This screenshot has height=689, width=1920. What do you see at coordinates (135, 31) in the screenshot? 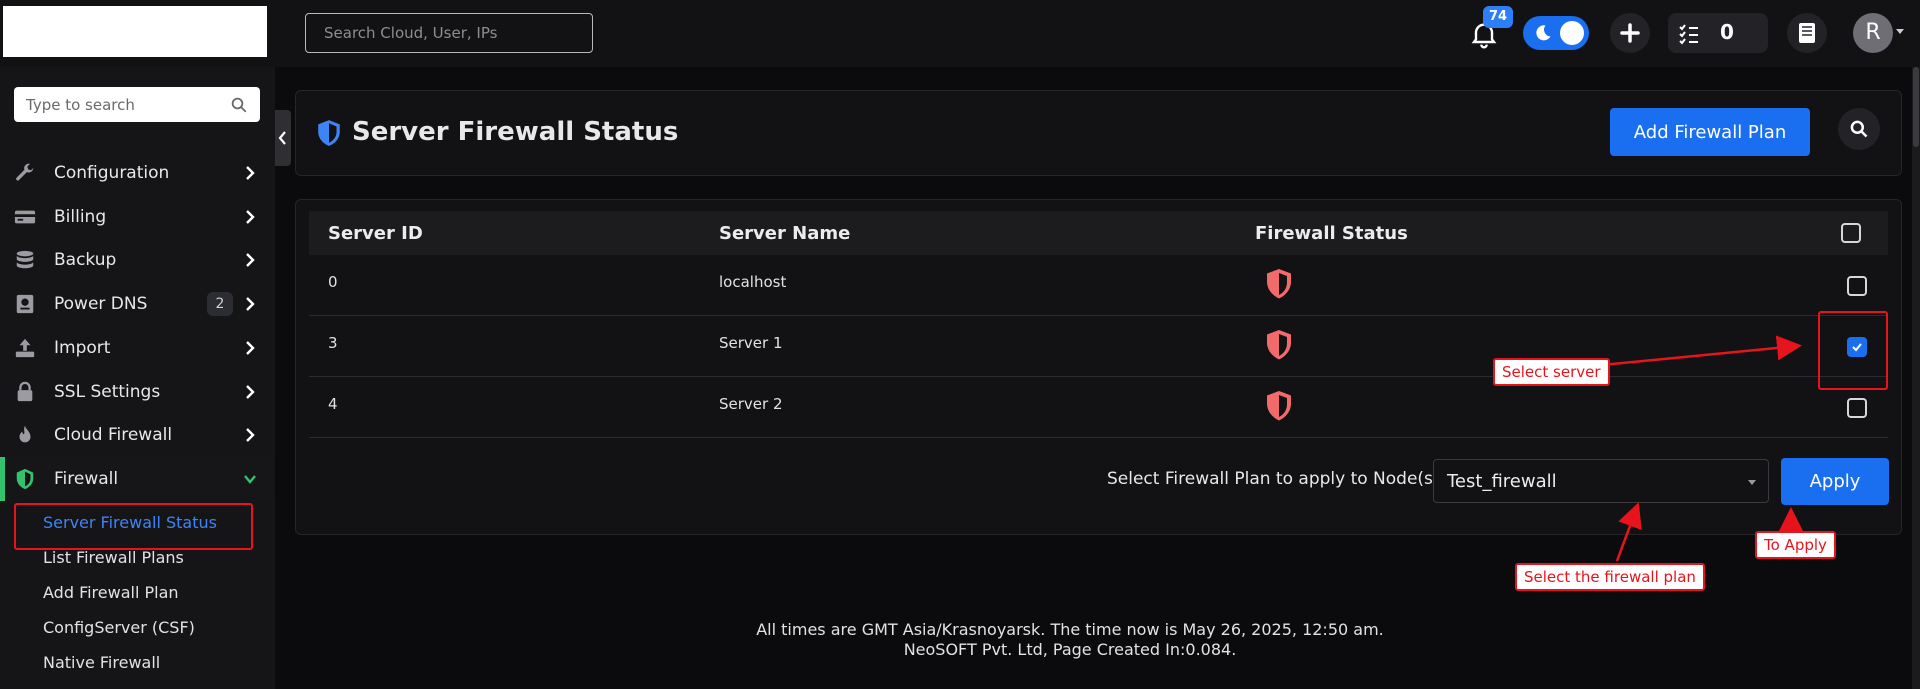
I see `logo` at bounding box center [135, 31].